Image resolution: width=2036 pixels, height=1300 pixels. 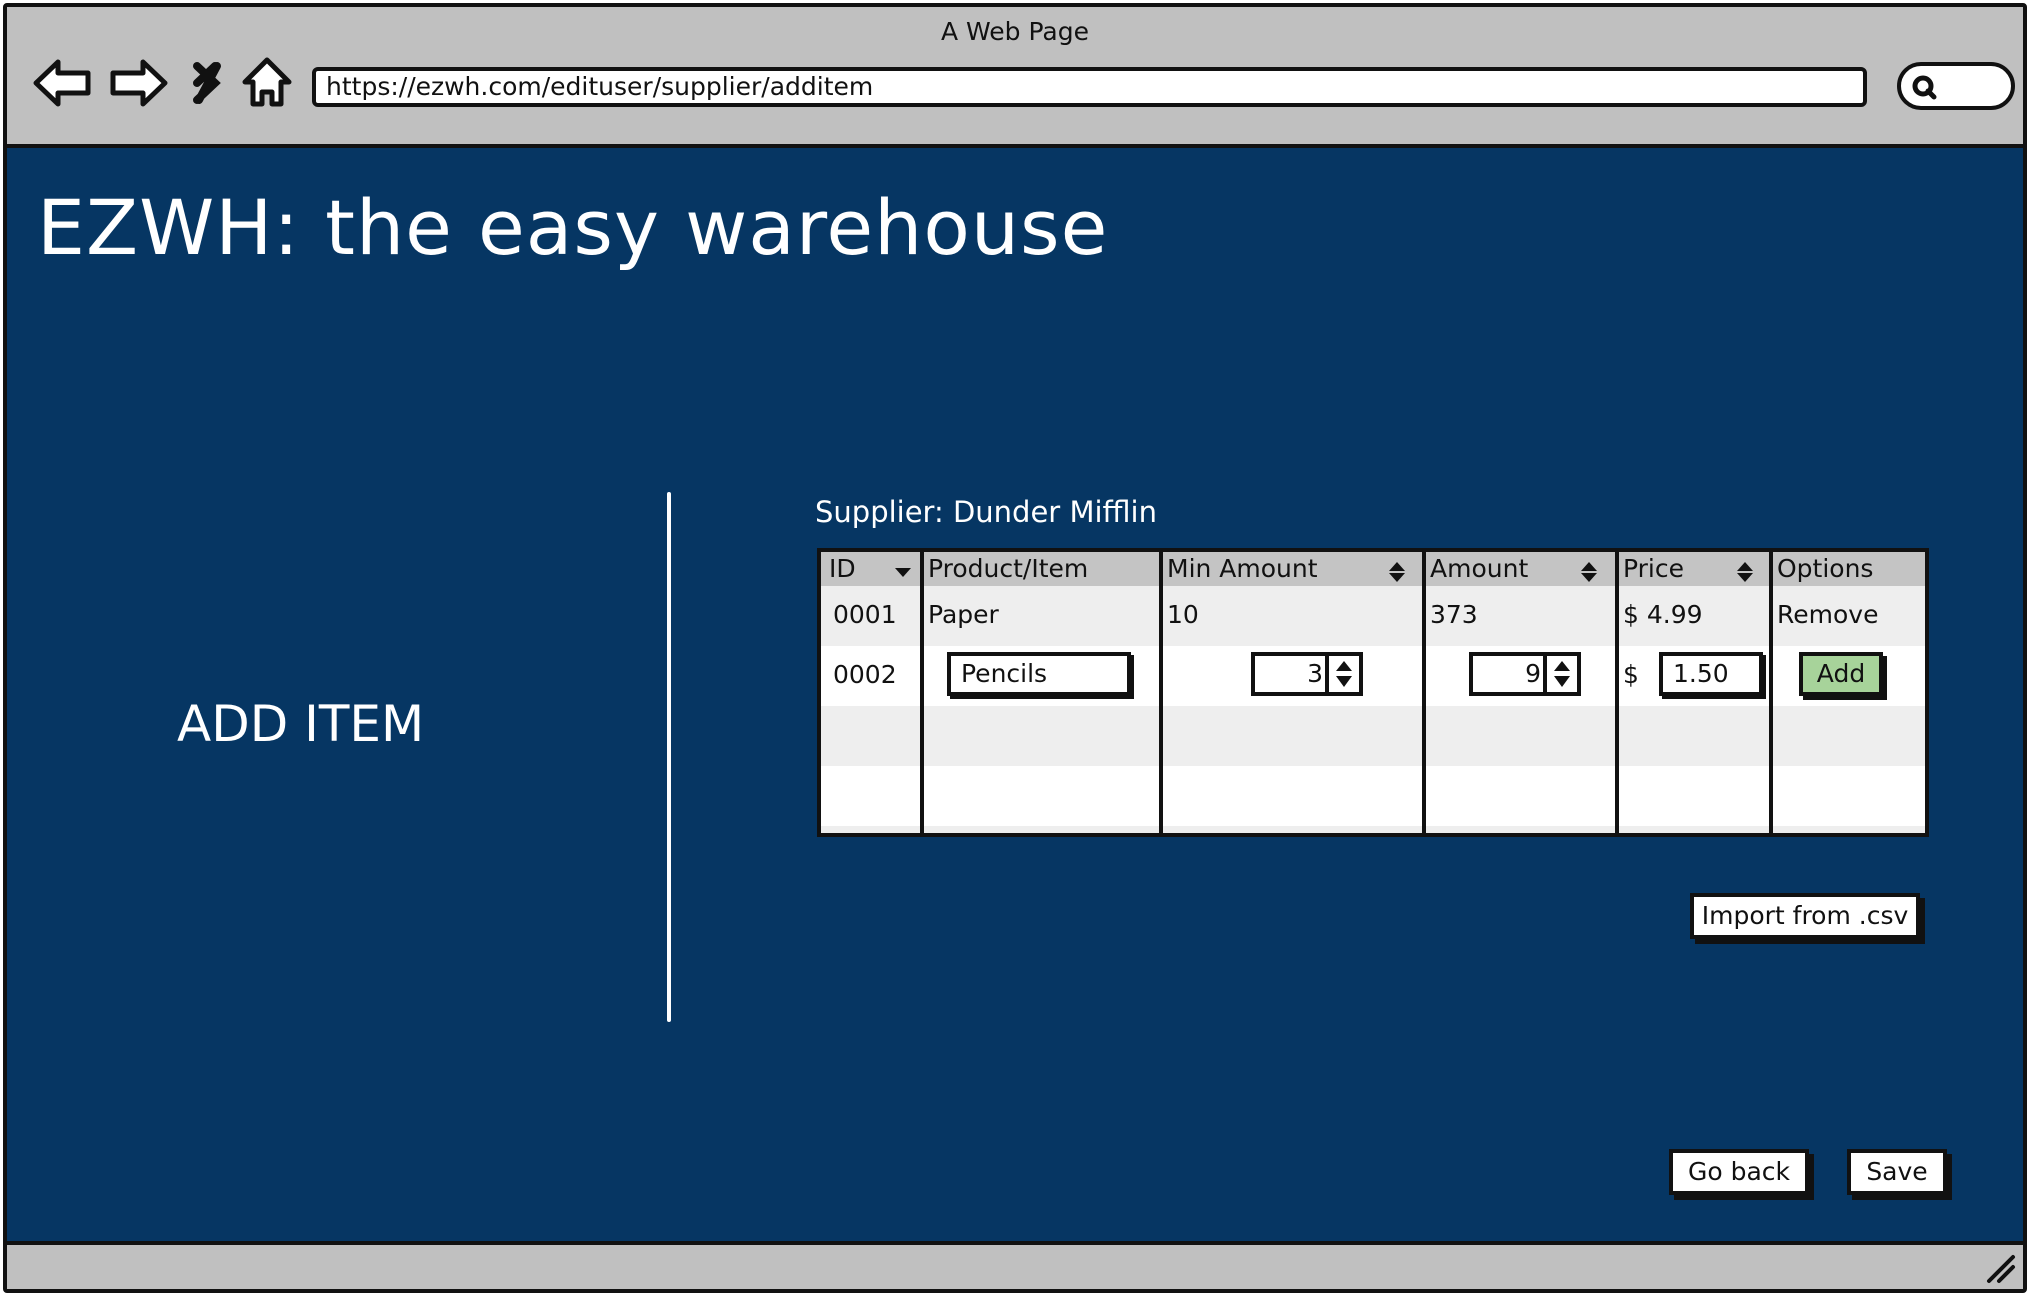 I want to click on min-amount-stepper: 3, so click(x=1307, y=674).